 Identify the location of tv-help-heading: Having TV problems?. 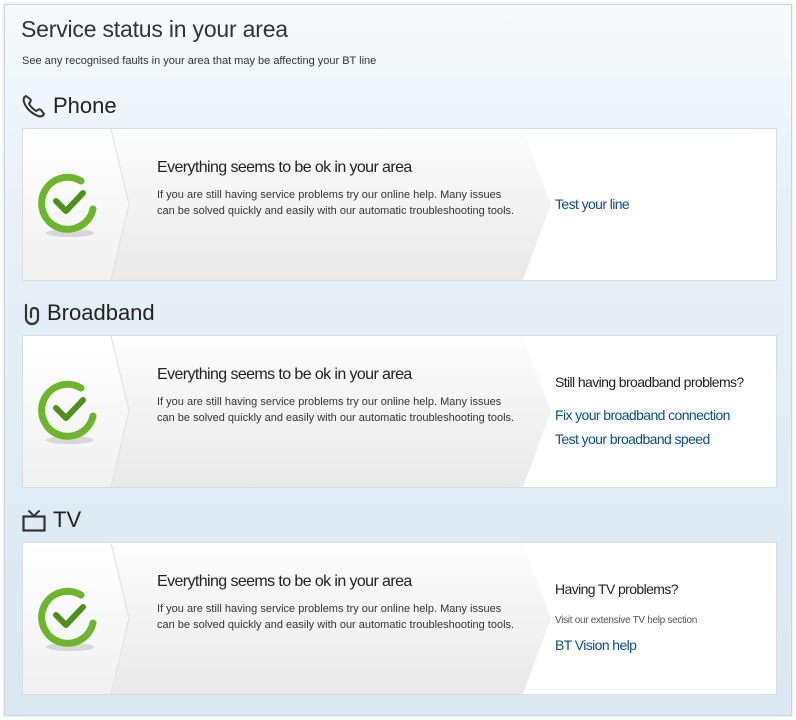
(617, 589).